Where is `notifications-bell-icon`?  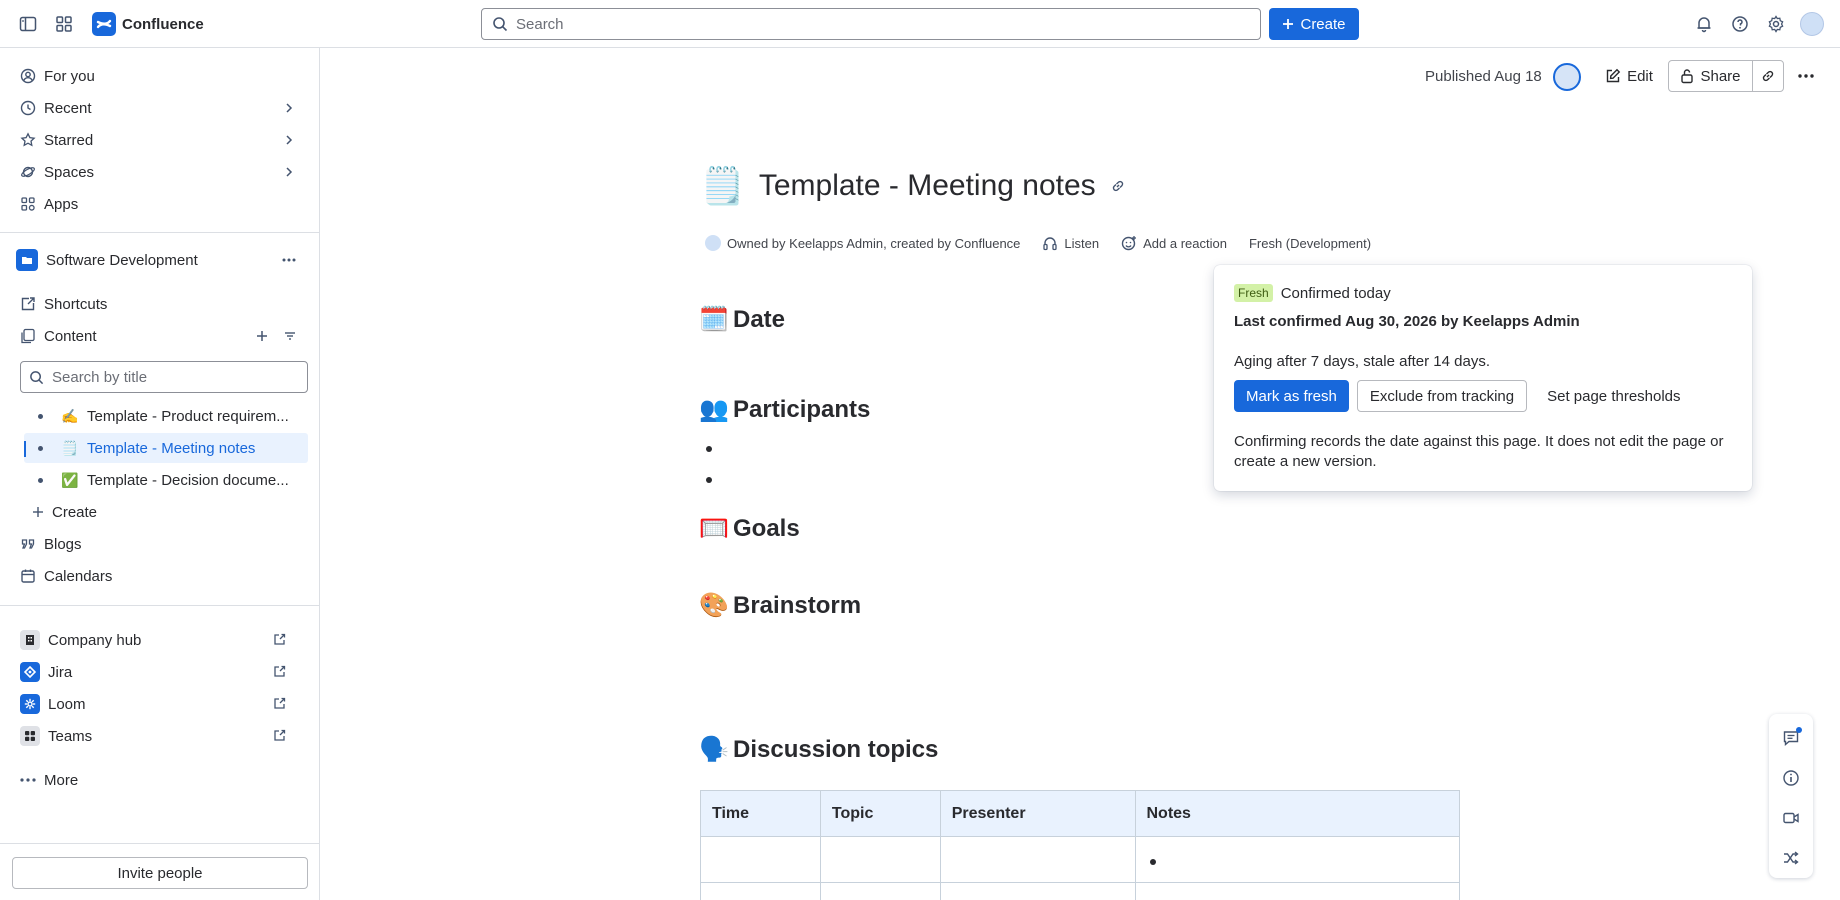
notifications-bell-icon is located at coordinates (1704, 24).